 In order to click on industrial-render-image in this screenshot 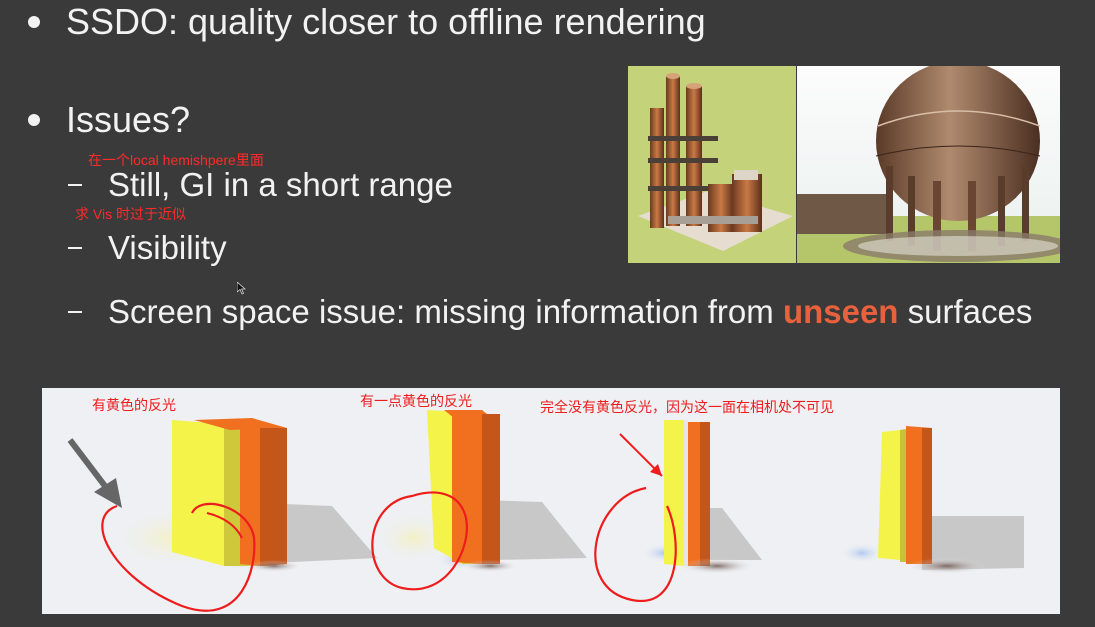, I will do `click(844, 164)`.